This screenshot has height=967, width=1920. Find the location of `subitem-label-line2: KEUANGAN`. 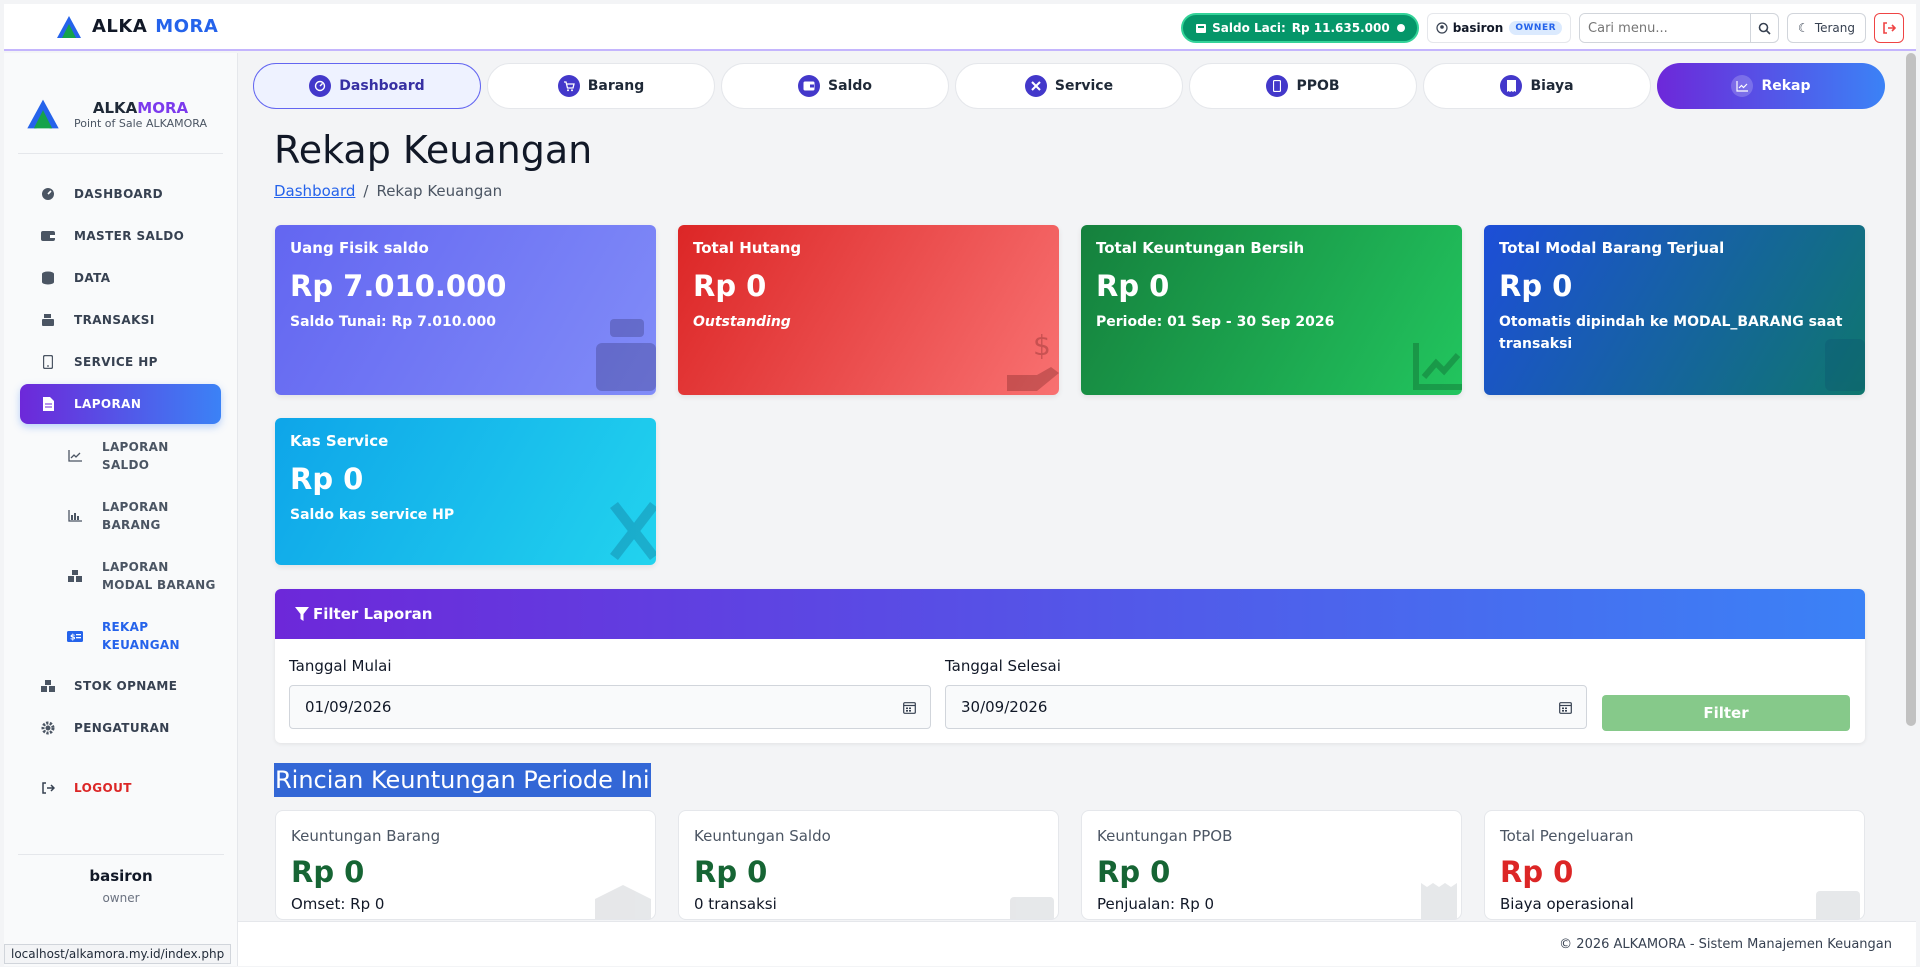

subitem-label-line2: KEUANGAN is located at coordinates (141, 645).